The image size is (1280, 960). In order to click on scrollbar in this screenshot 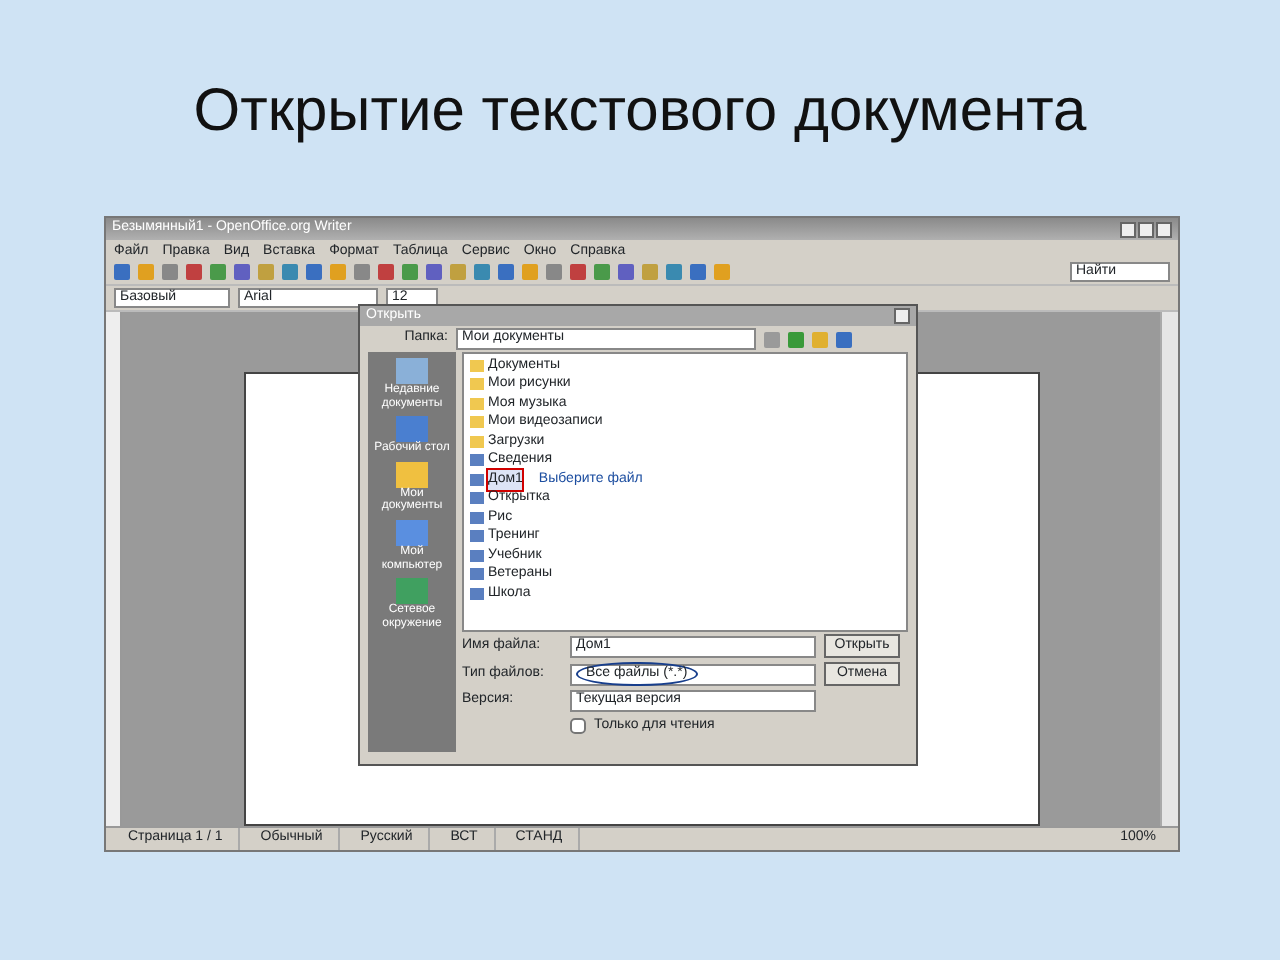, I will do `click(1169, 569)`.